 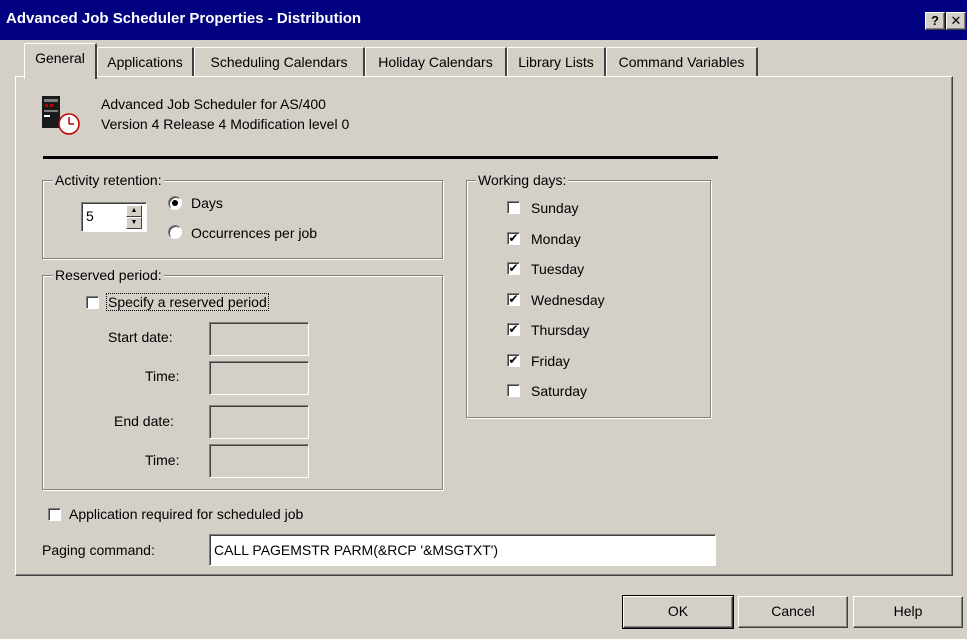 I want to click on help-button: Help, so click(x=908, y=612).